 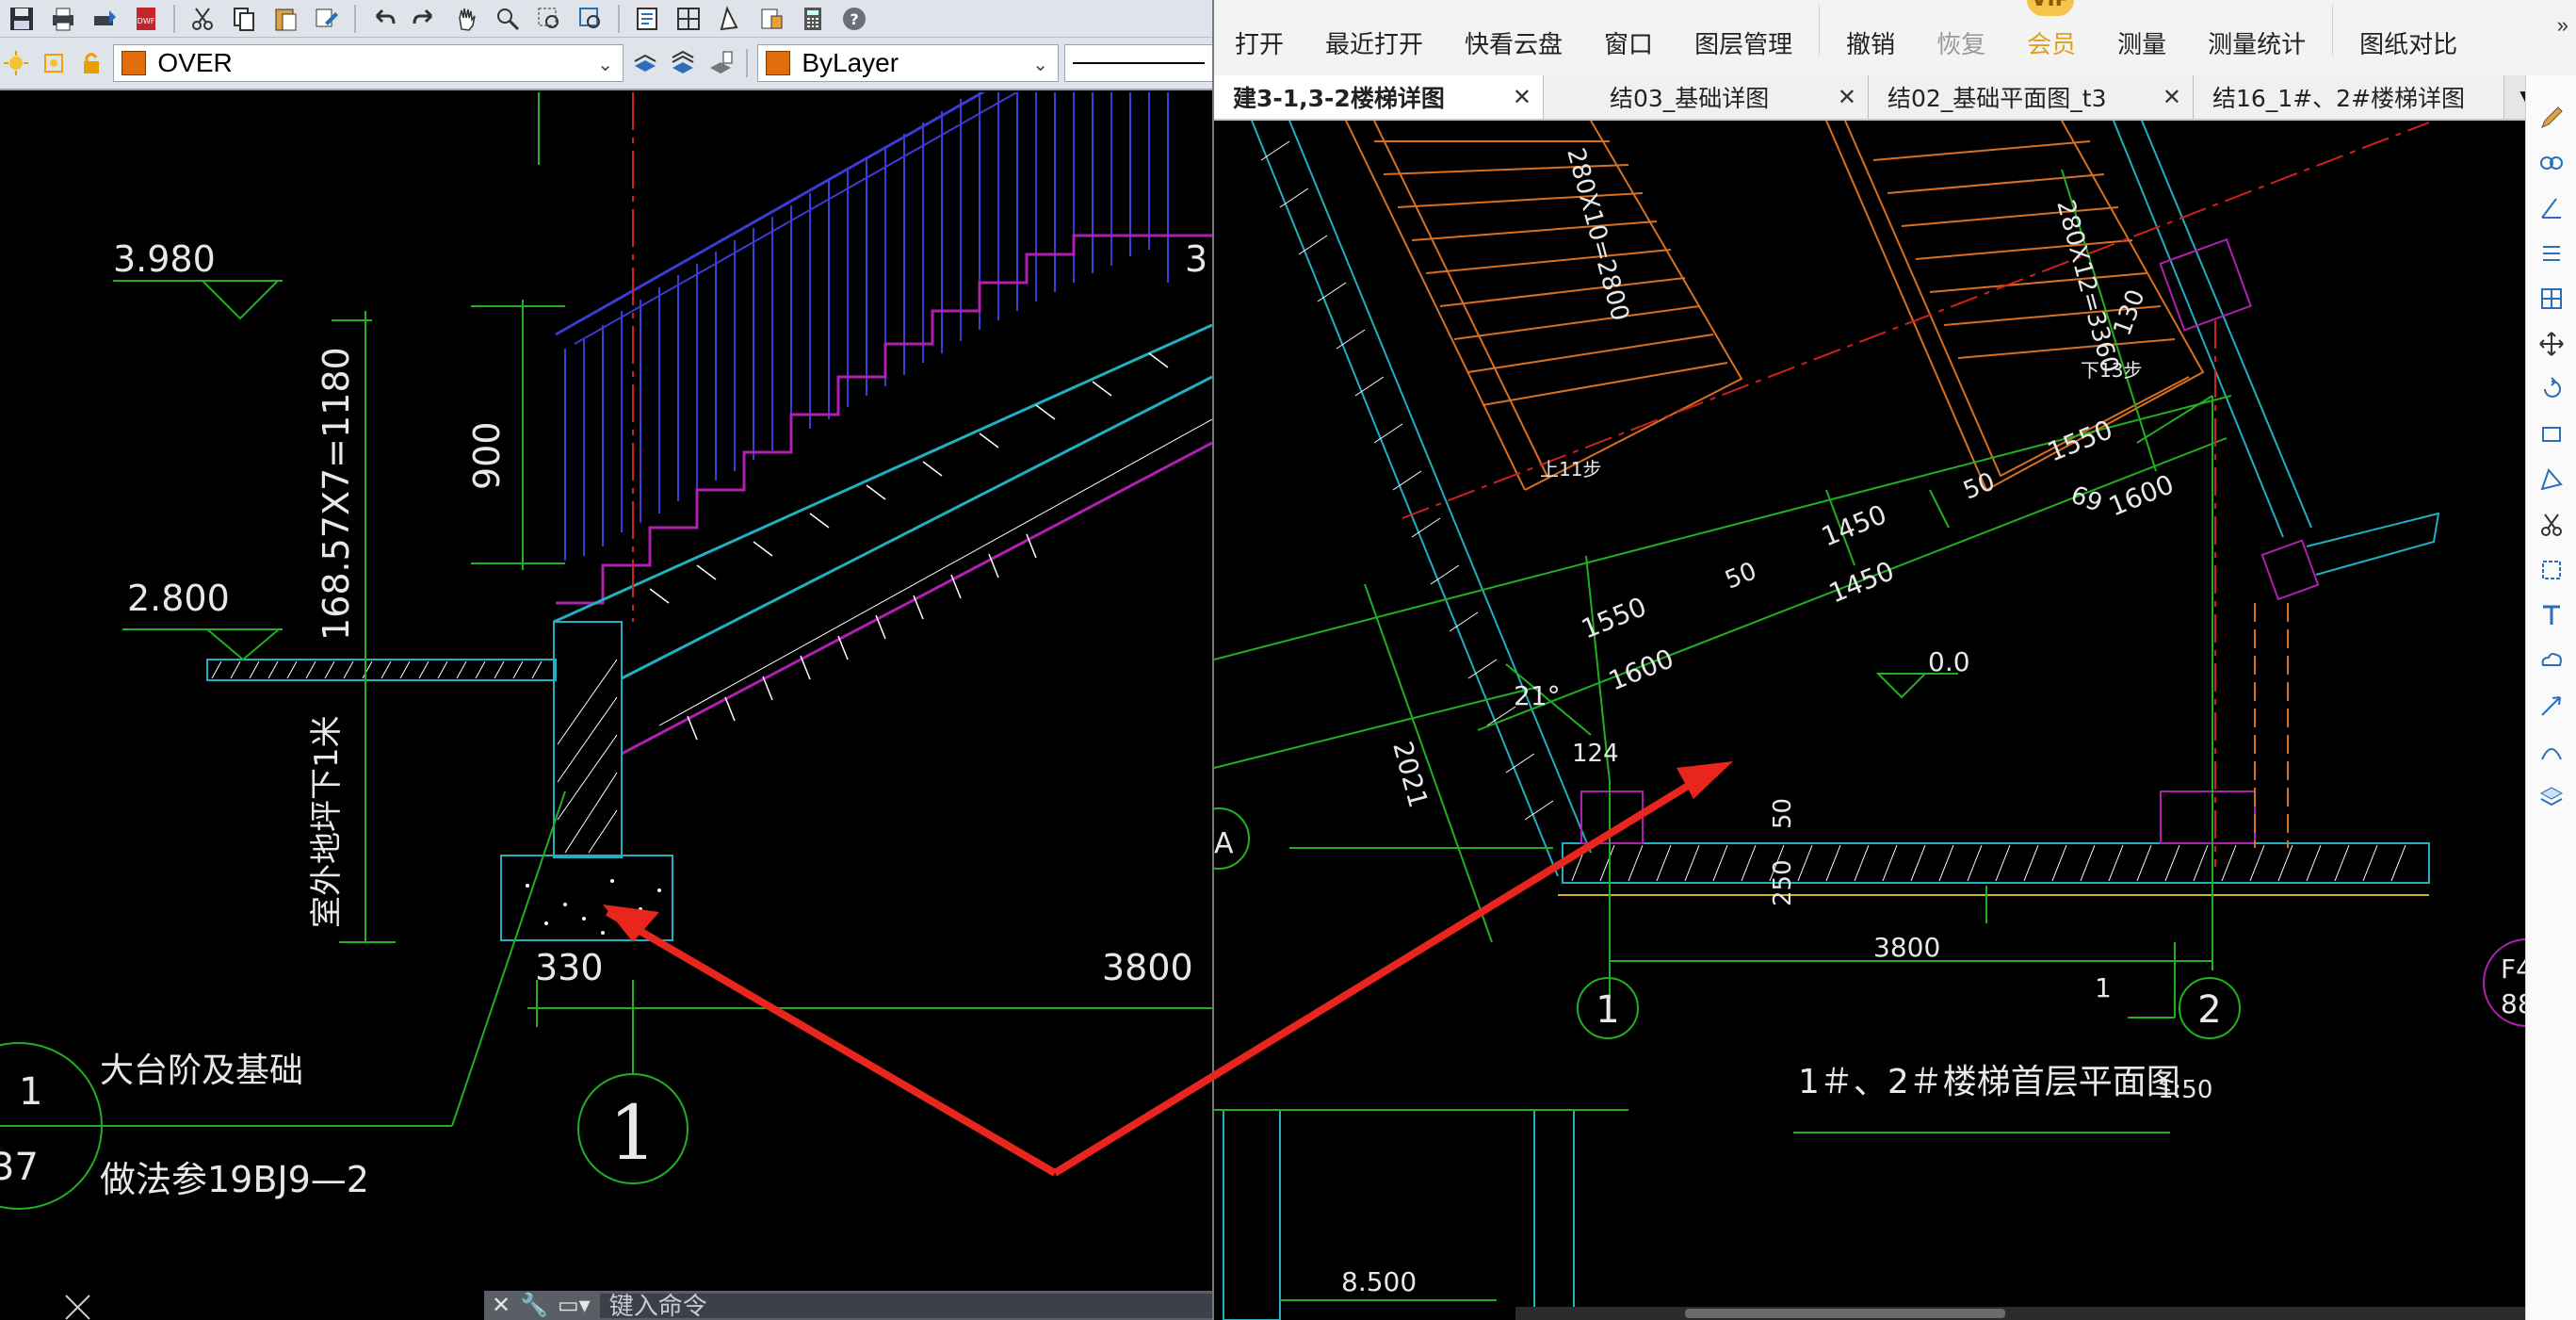 What do you see at coordinates (2551, 434) in the screenshot?
I see `rectangle-icon` at bounding box center [2551, 434].